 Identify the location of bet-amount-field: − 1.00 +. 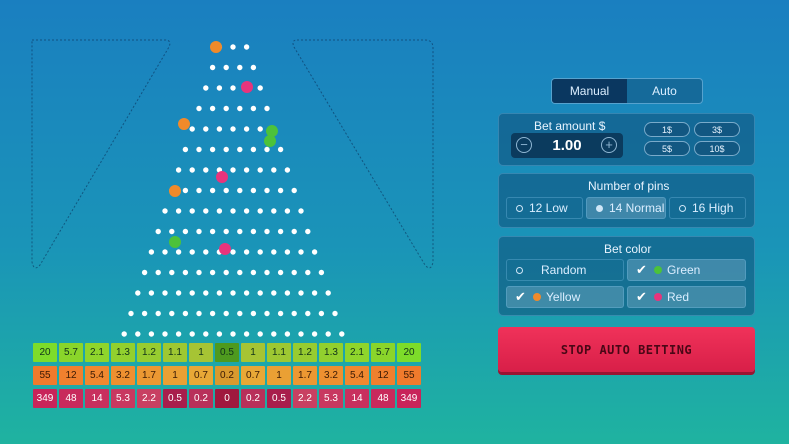
(567, 145).